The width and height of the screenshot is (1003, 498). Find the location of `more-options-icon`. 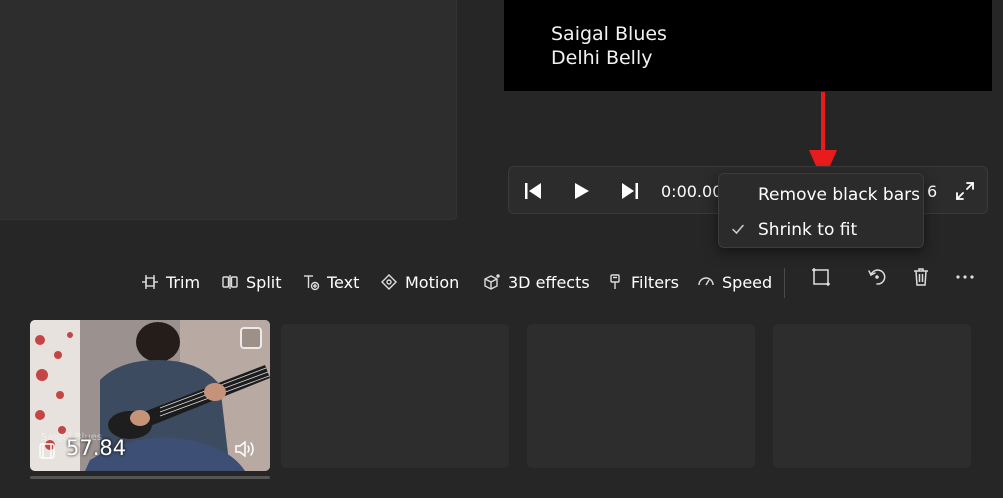

more-options-icon is located at coordinates (965, 277).